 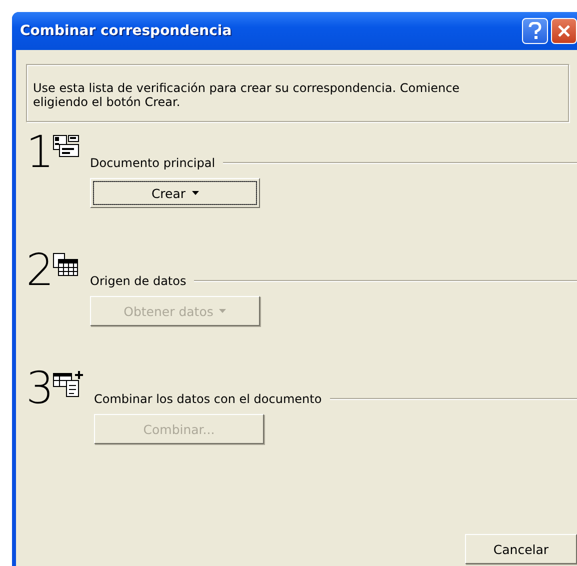 I want to click on step-number: 1, so click(x=39, y=155).